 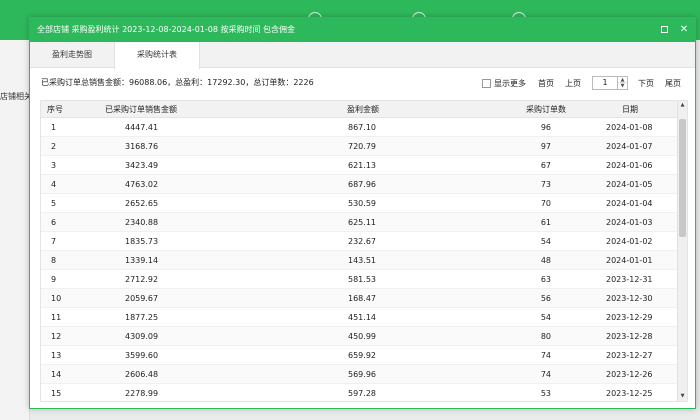 I want to click on cell-sales: 2340.88, so click(x=142, y=222).